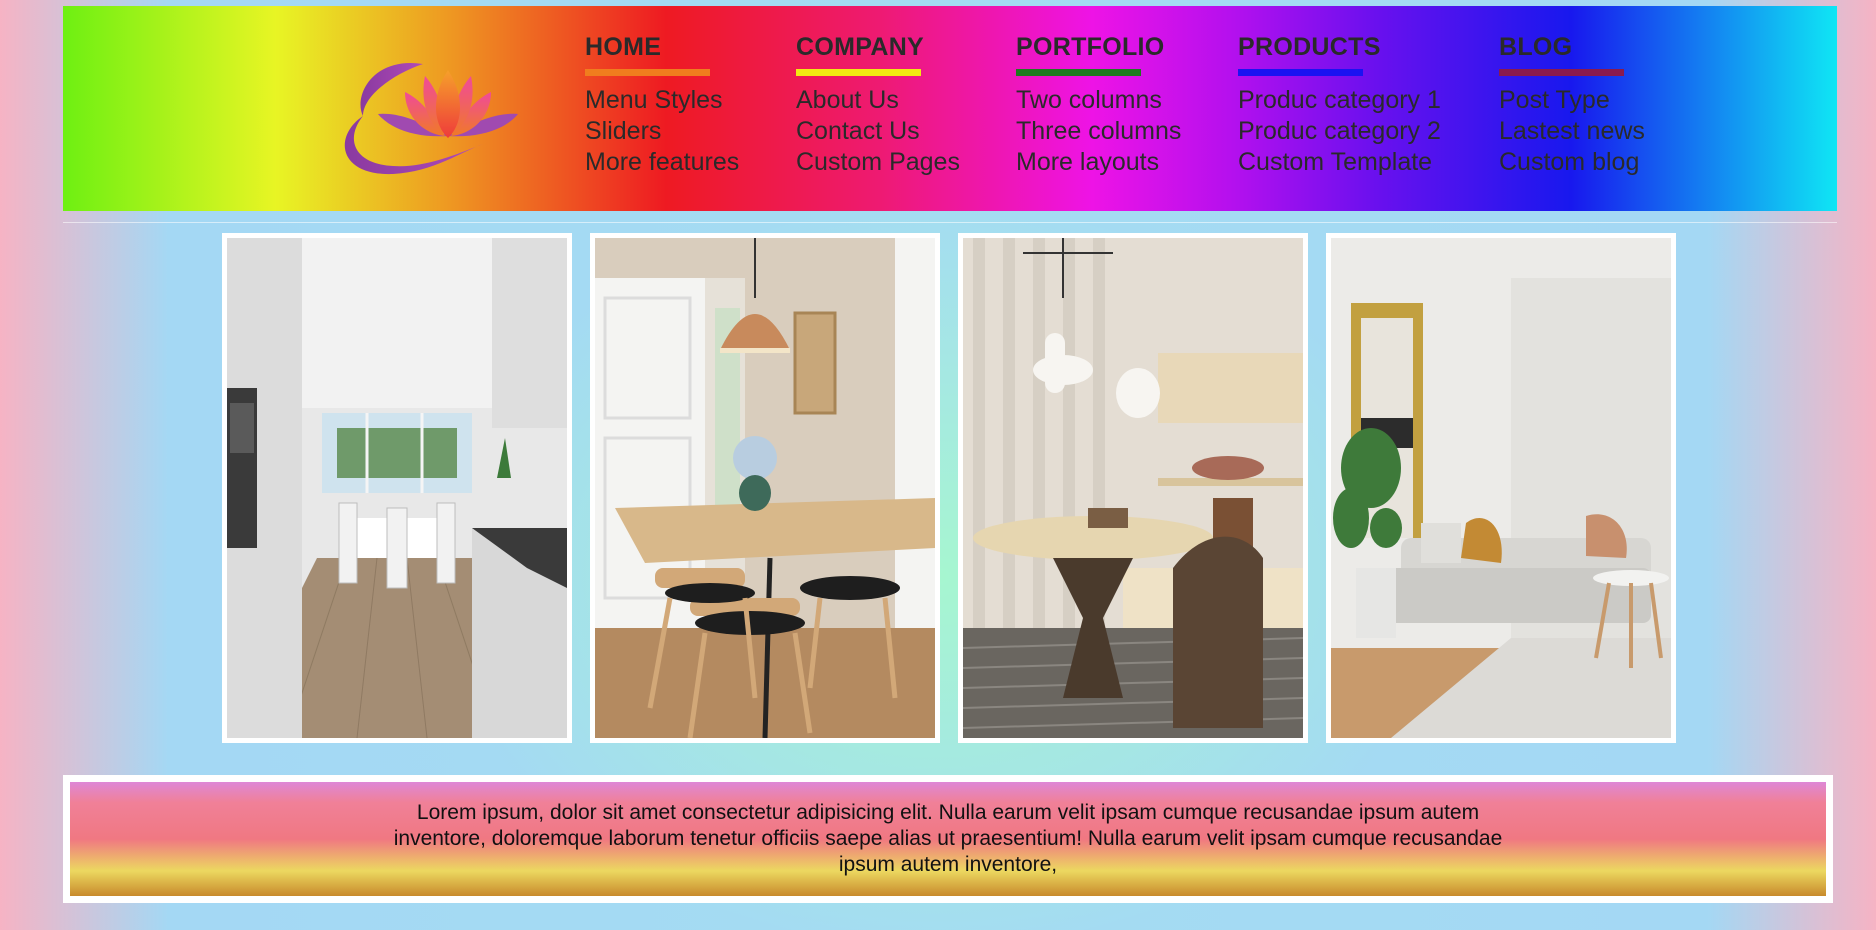 Image resolution: width=1876 pixels, height=930 pixels. What do you see at coordinates (1339, 47) in the screenshot?
I see `nav-products-title: PRODUCTS` at bounding box center [1339, 47].